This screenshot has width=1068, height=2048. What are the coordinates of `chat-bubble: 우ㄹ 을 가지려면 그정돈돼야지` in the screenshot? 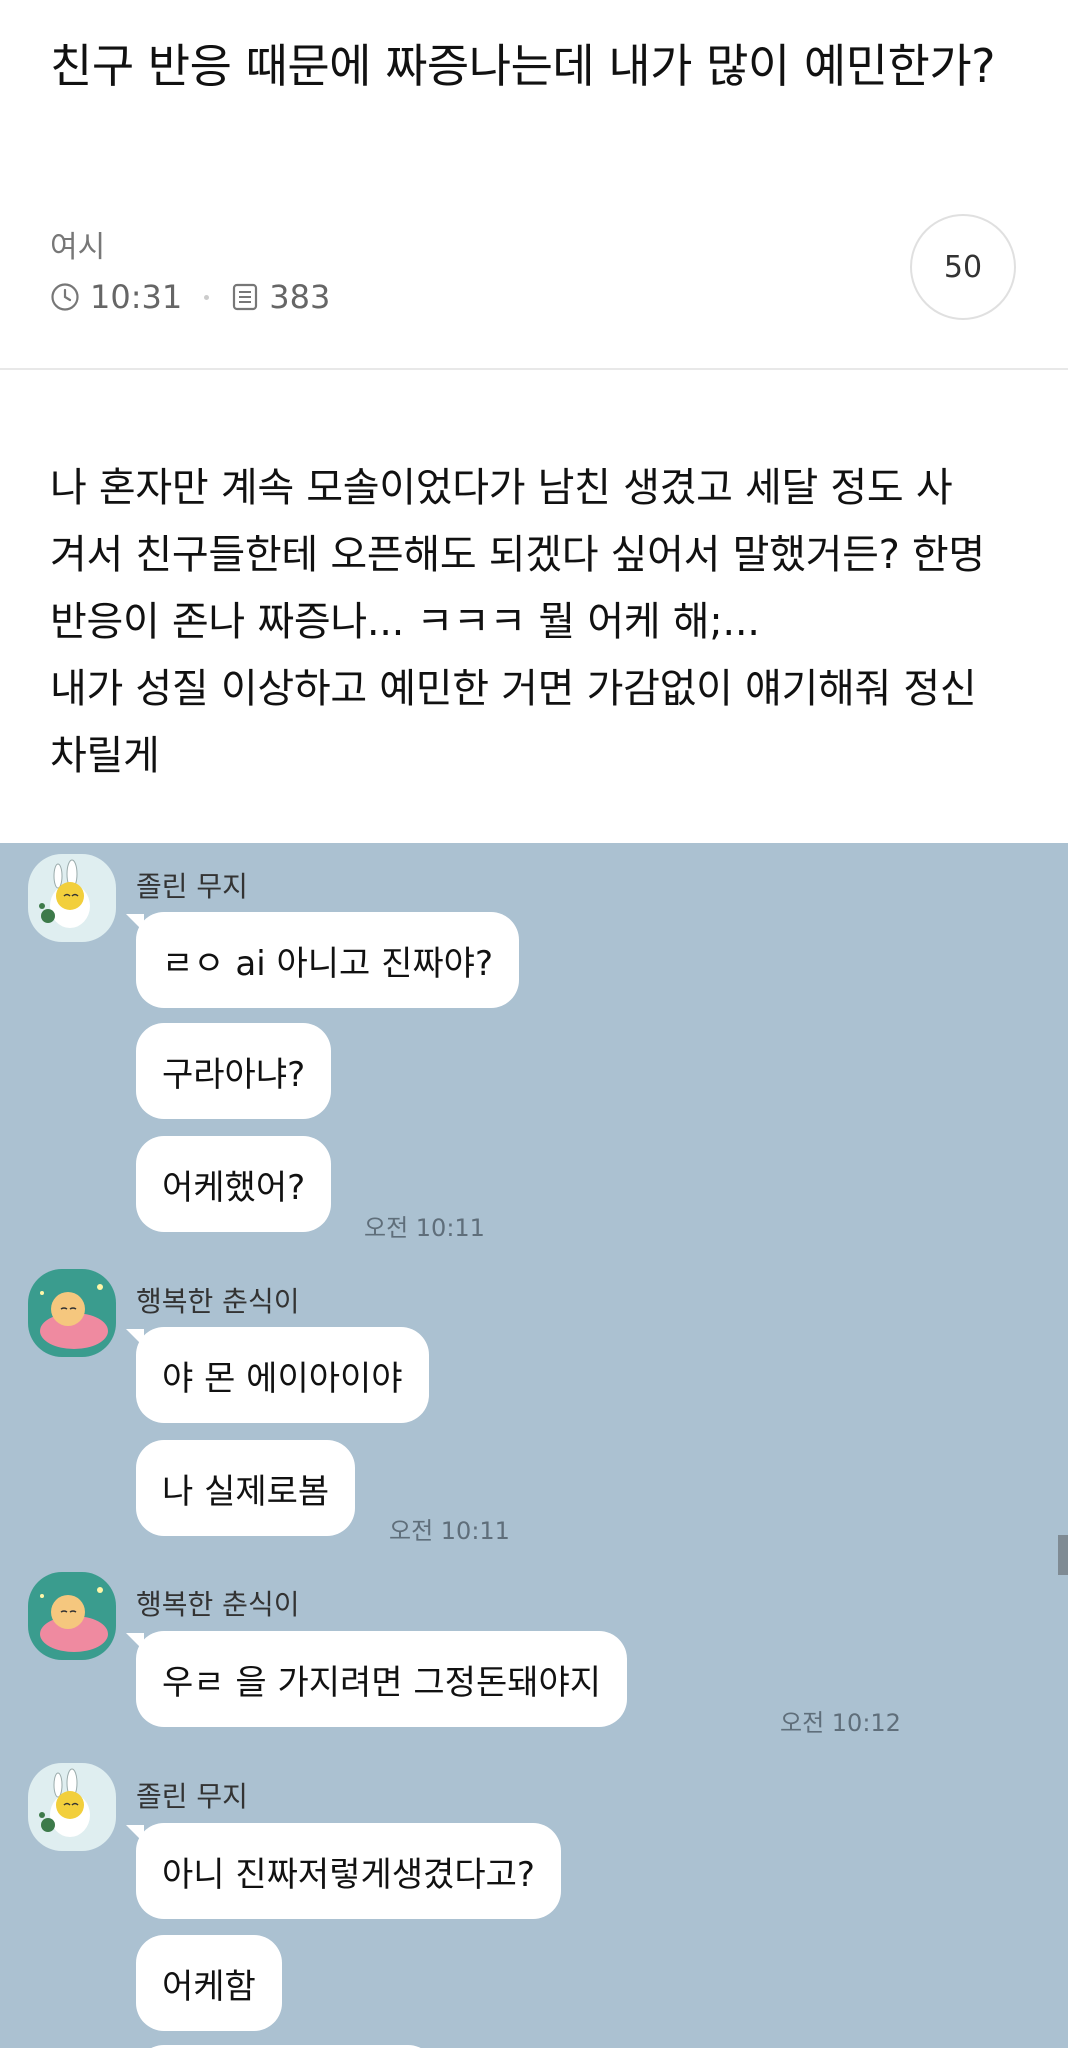 It's located at (382, 1679).